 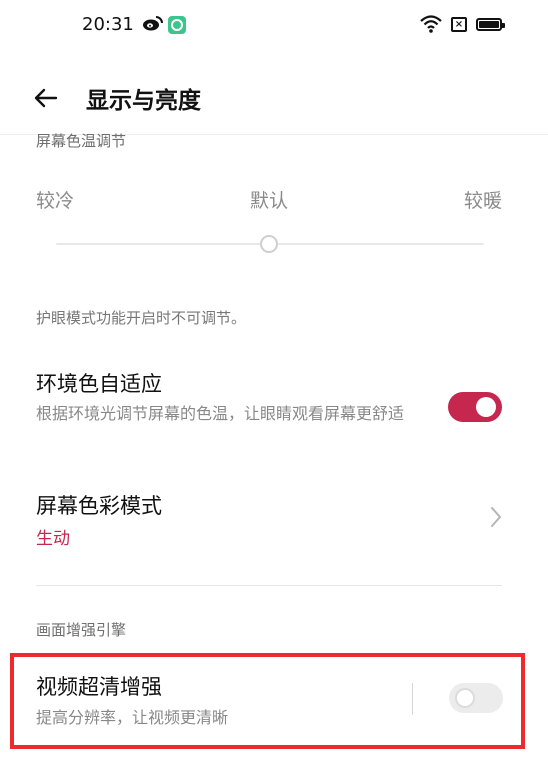 I want to click on sim-off-icon: ×, so click(x=459, y=24).